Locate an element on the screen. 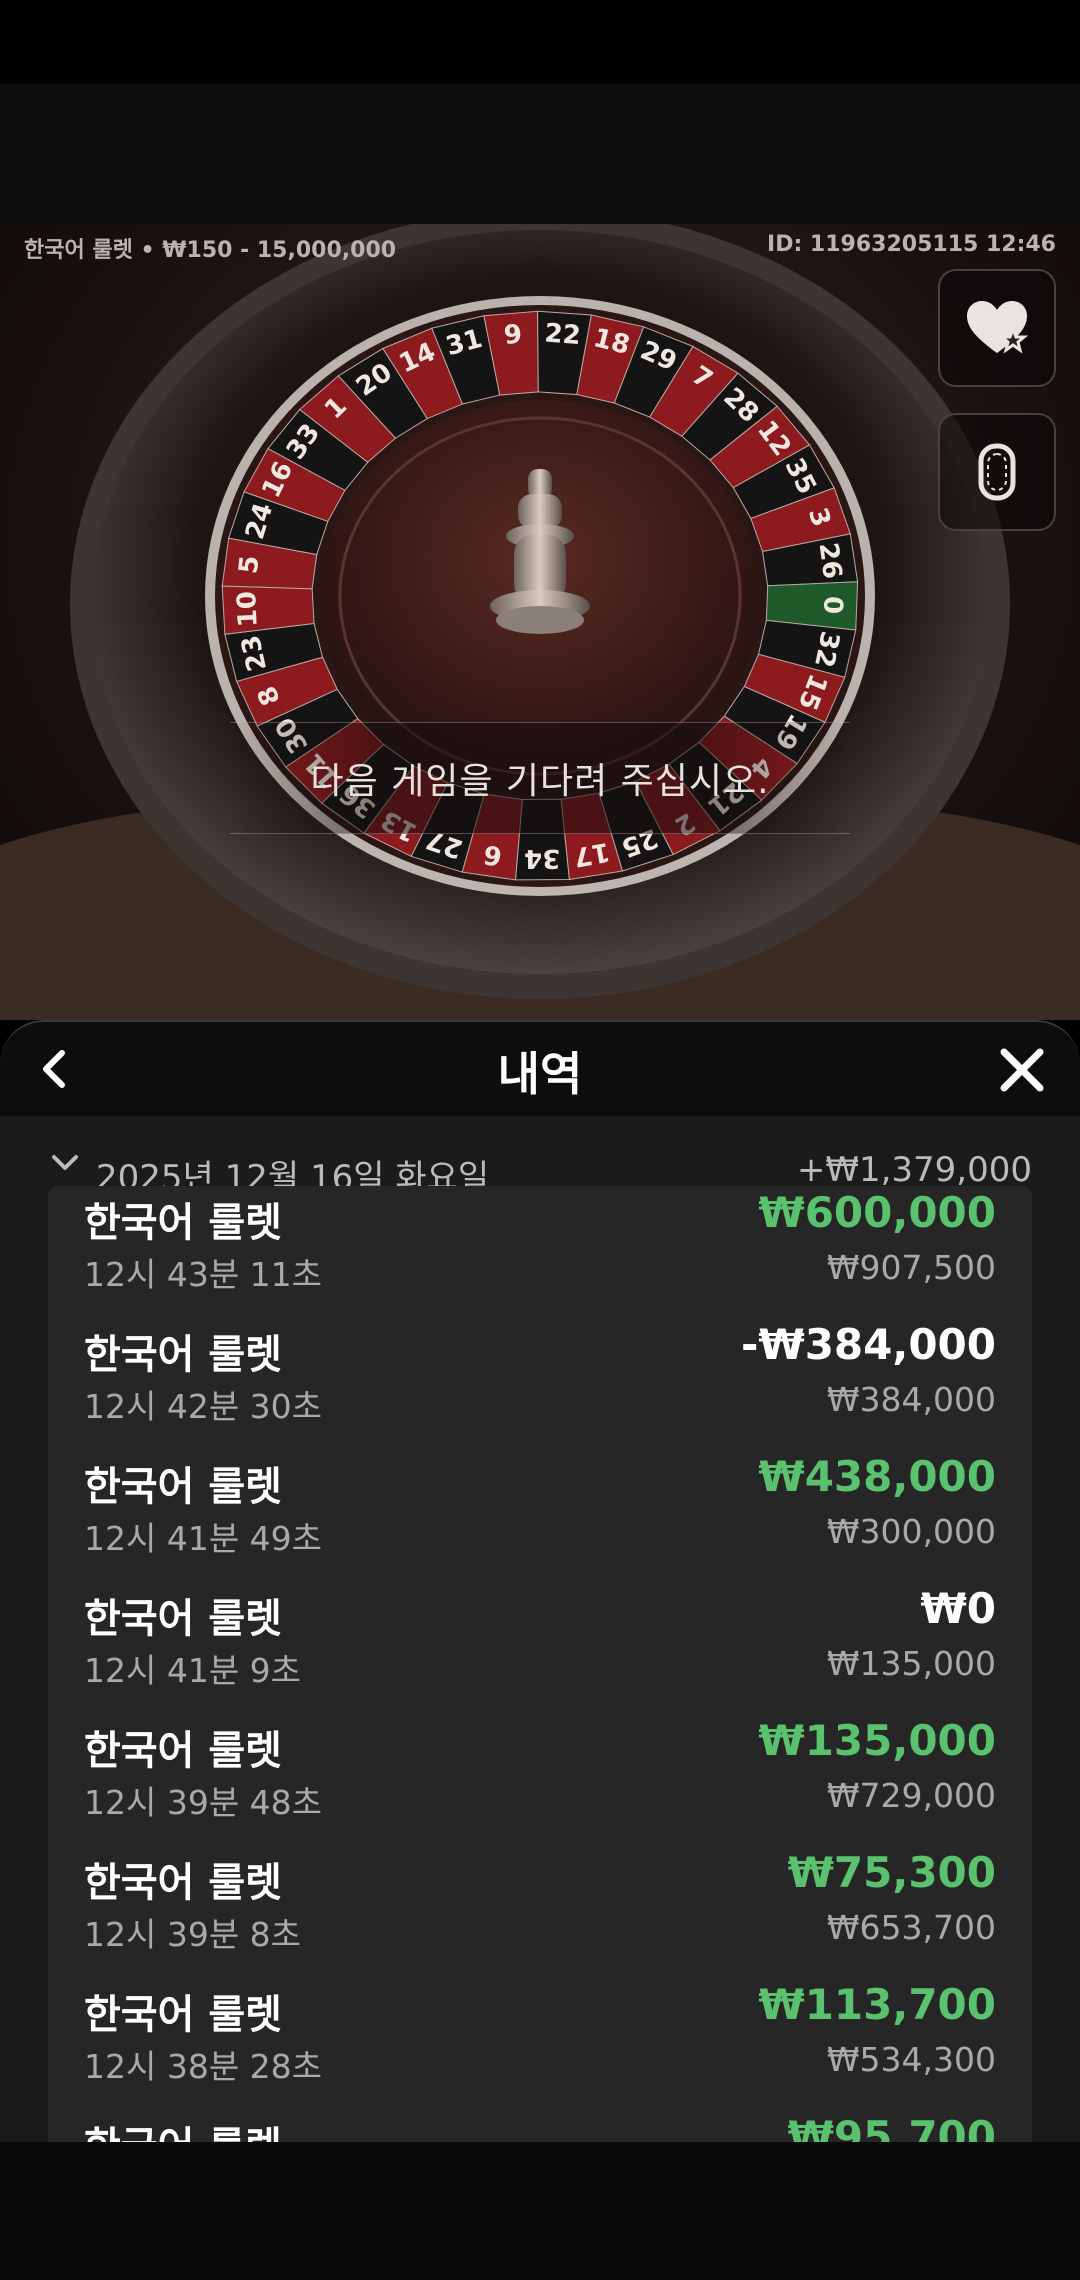 This screenshot has width=1080, height=2280. heart-star-icon is located at coordinates (998, 327).